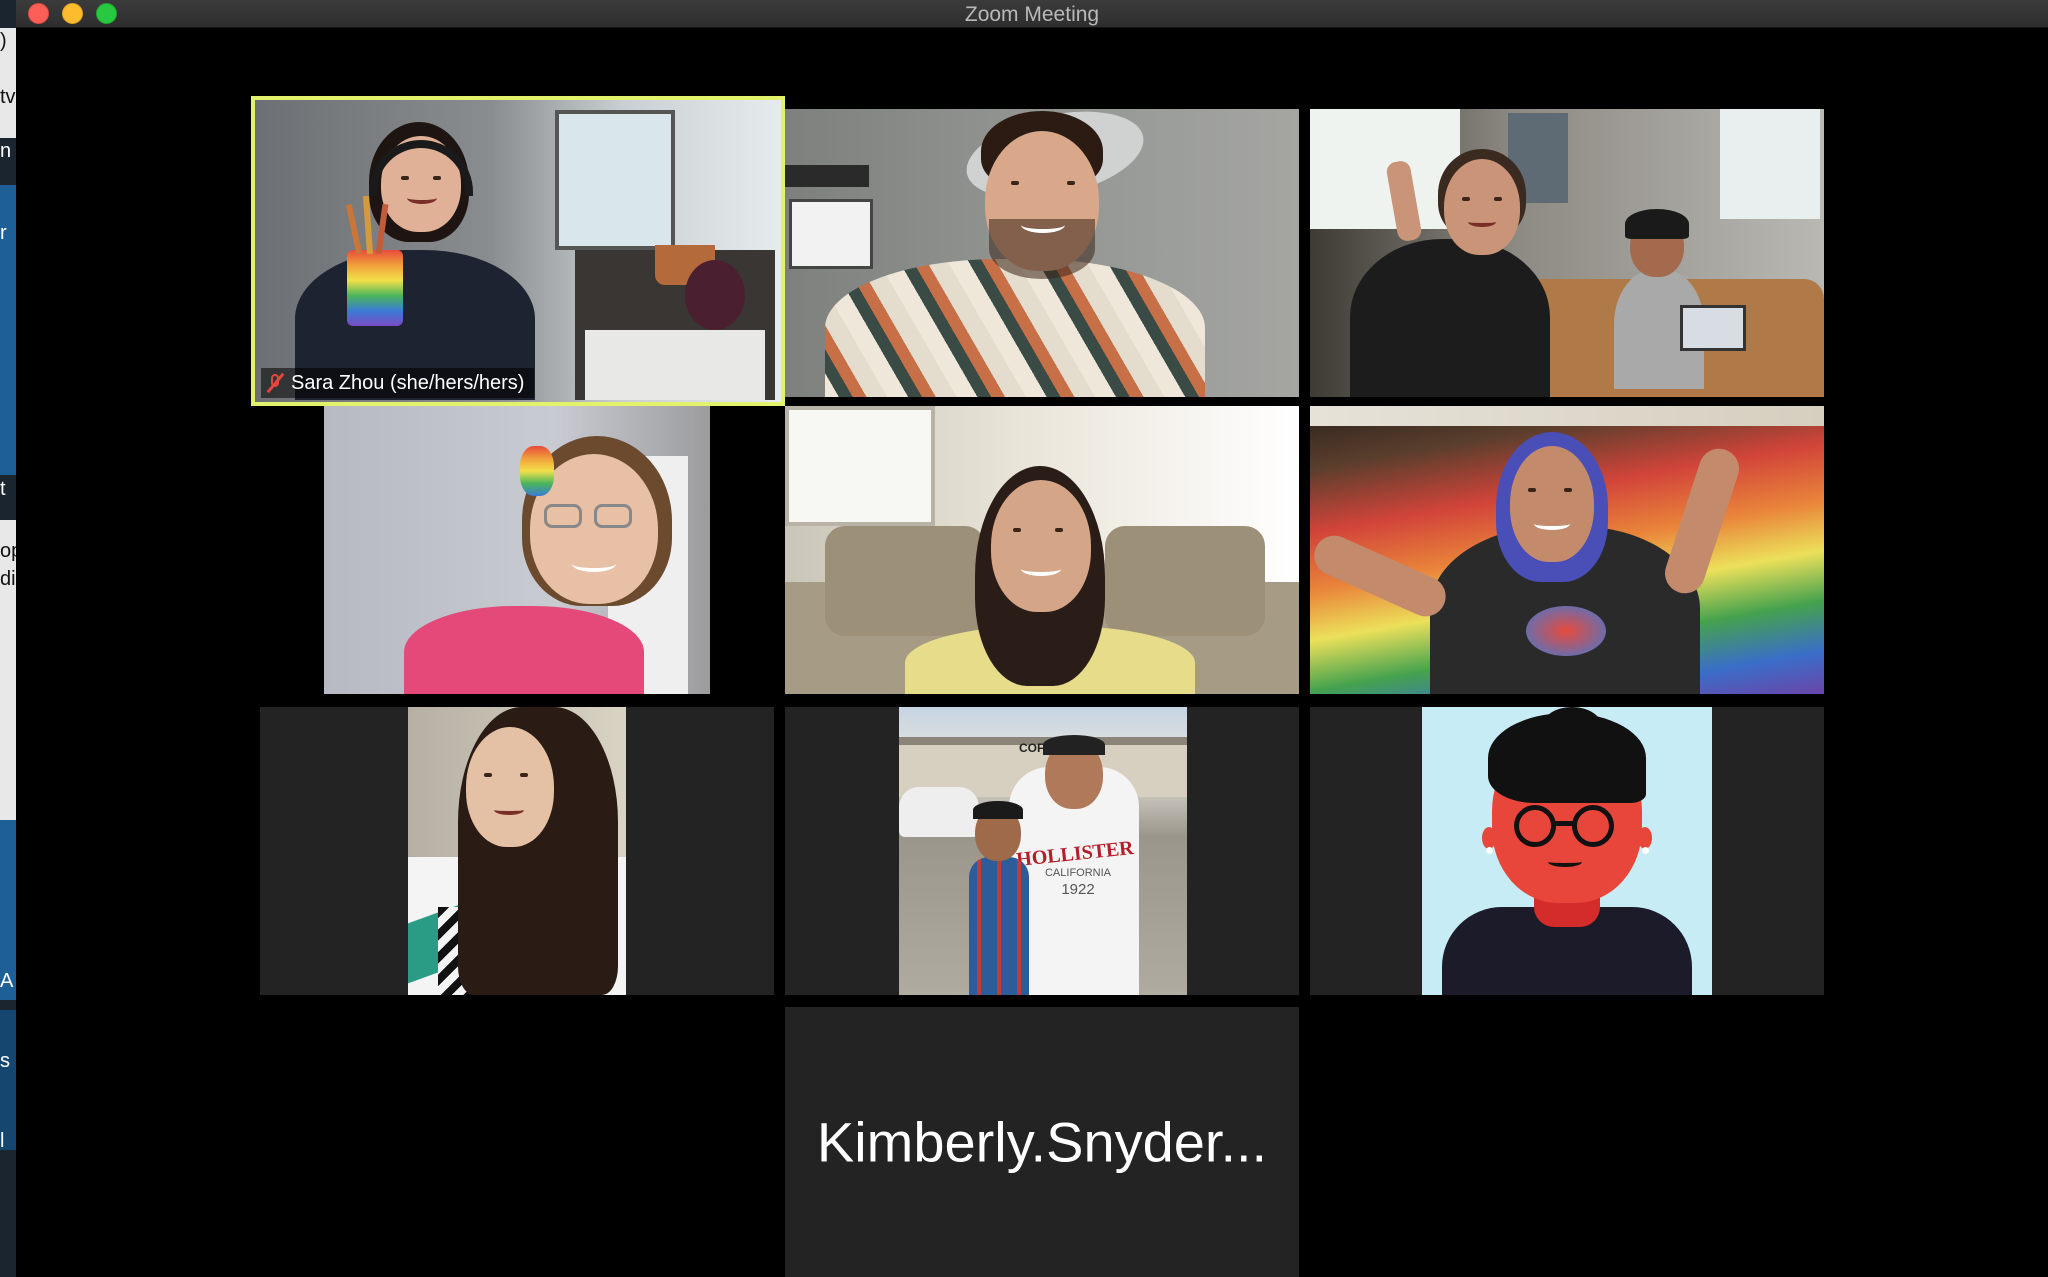 The height and width of the screenshot is (1277, 2048). I want to click on background-text: r, so click(3, 233).